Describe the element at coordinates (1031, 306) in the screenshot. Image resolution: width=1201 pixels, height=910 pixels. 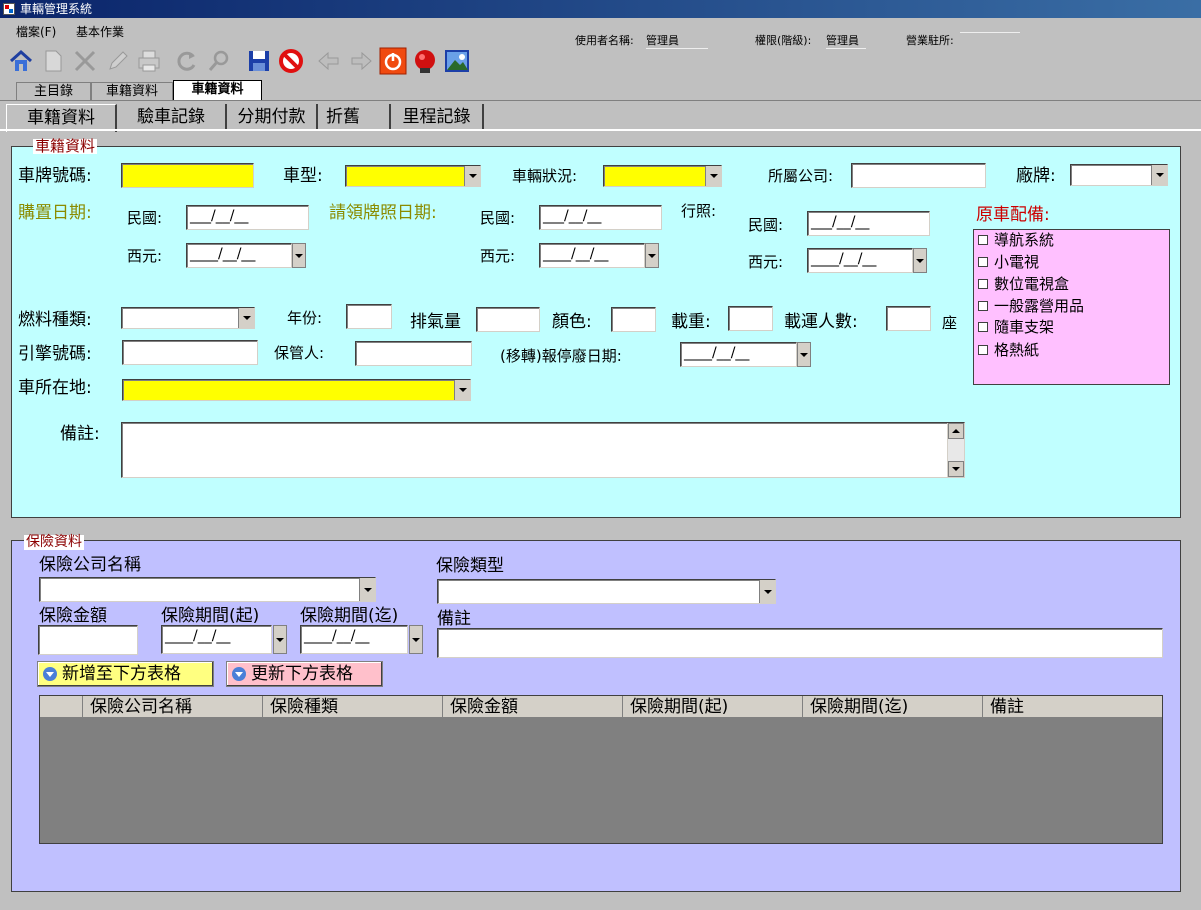
I see `equip-item-camping: 一般露營用品` at that location.